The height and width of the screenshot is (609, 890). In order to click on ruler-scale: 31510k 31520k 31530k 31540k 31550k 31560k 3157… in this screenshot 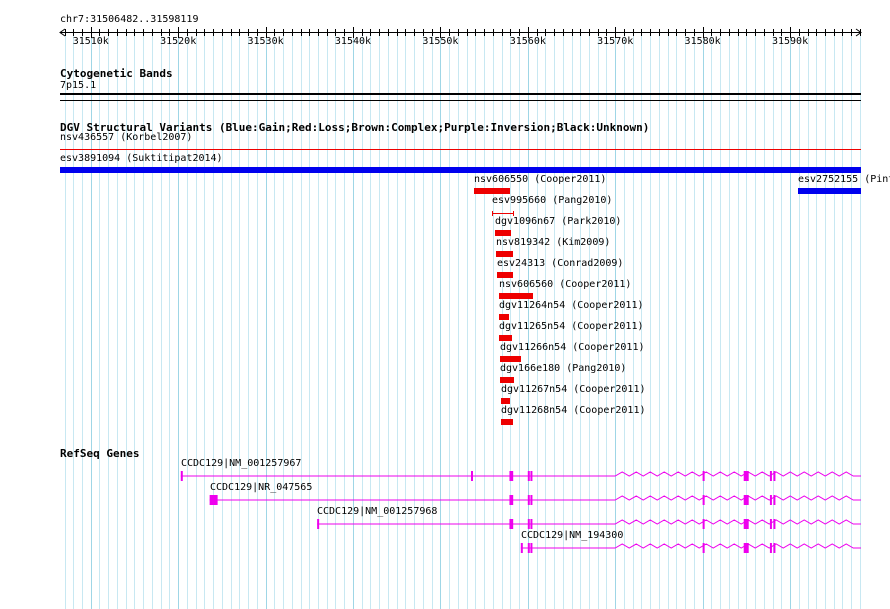, I will do `click(445, 42)`.